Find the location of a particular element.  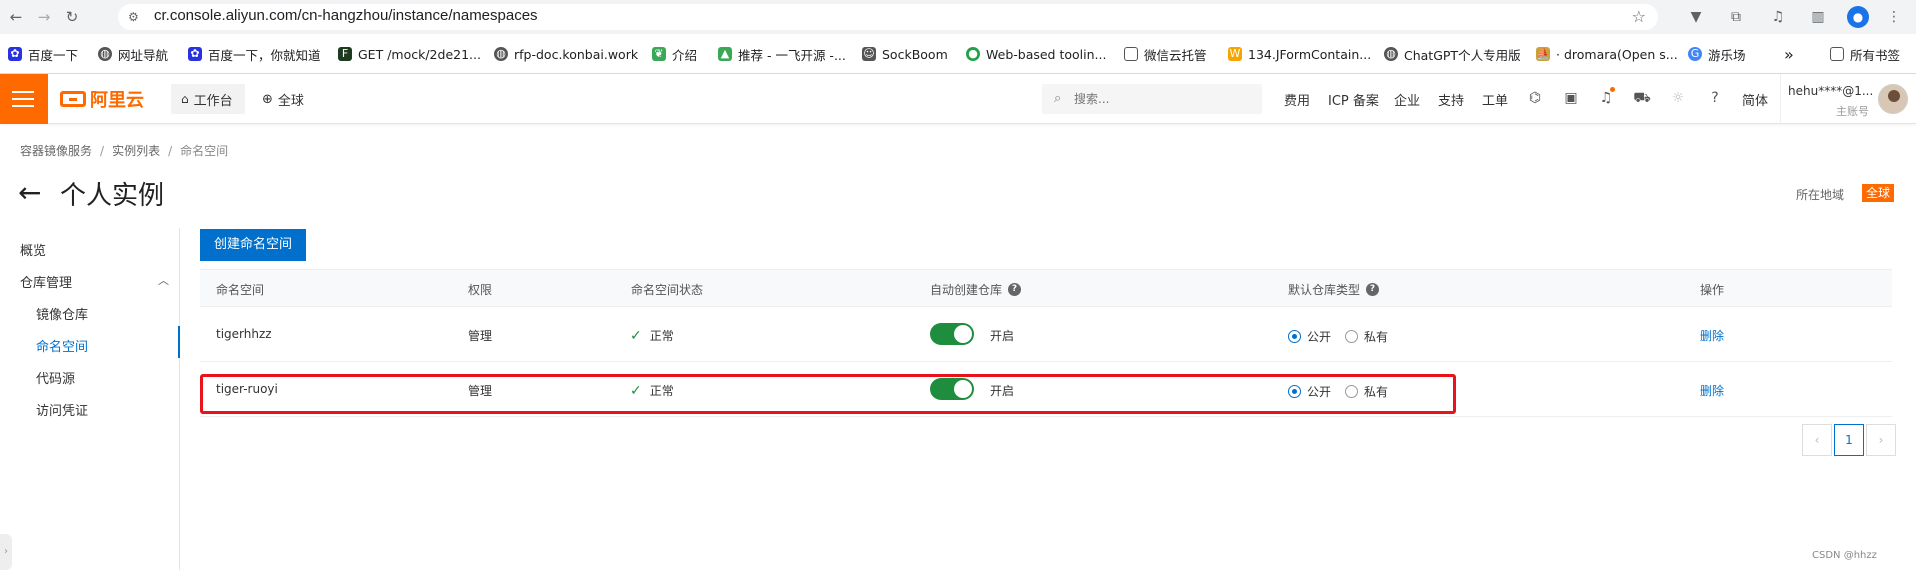

lightbulb-icon: ☼ is located at coordinates (1678, 98).